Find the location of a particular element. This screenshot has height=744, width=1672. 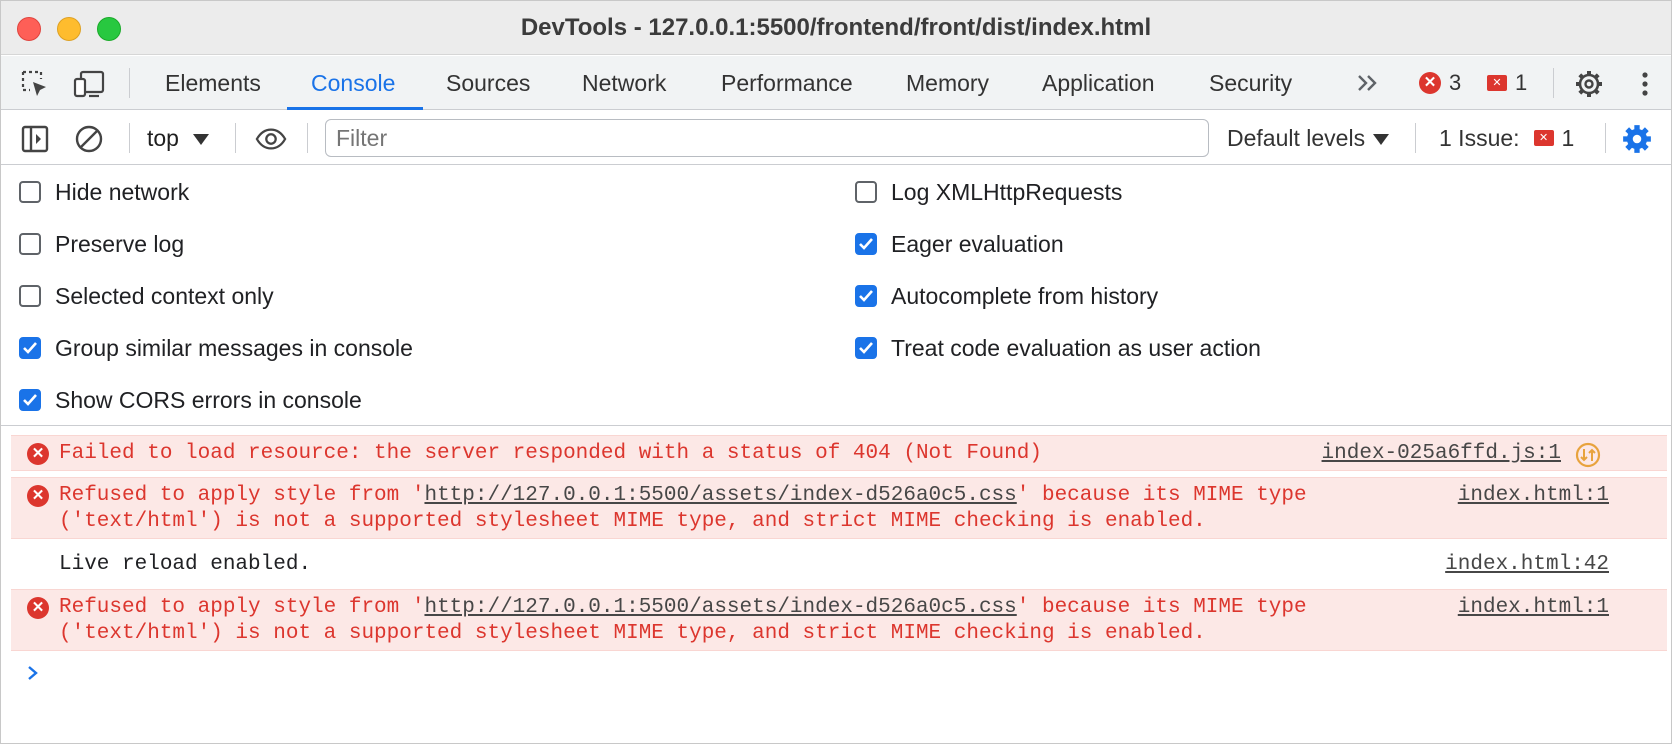

tab-performance: Performance is located at coordinates (787, 83).